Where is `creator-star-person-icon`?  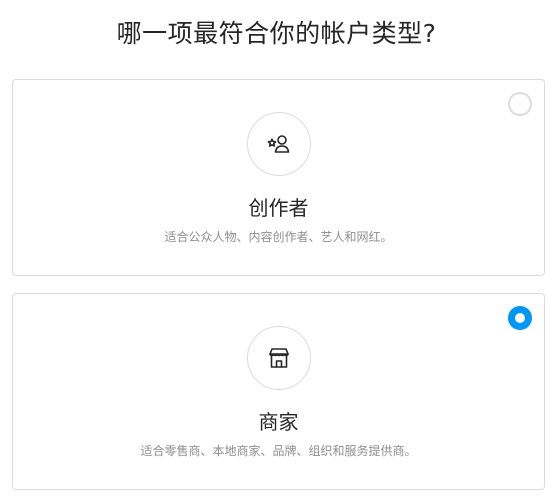
creator-star-person-icon is located at coordinates (279, 144).